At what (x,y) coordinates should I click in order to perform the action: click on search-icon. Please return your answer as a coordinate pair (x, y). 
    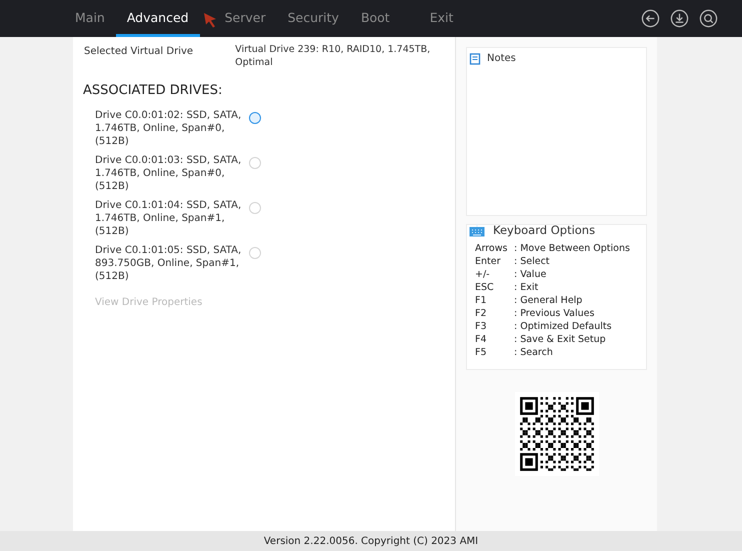
    Looking at the image, I should click on (708, 18).